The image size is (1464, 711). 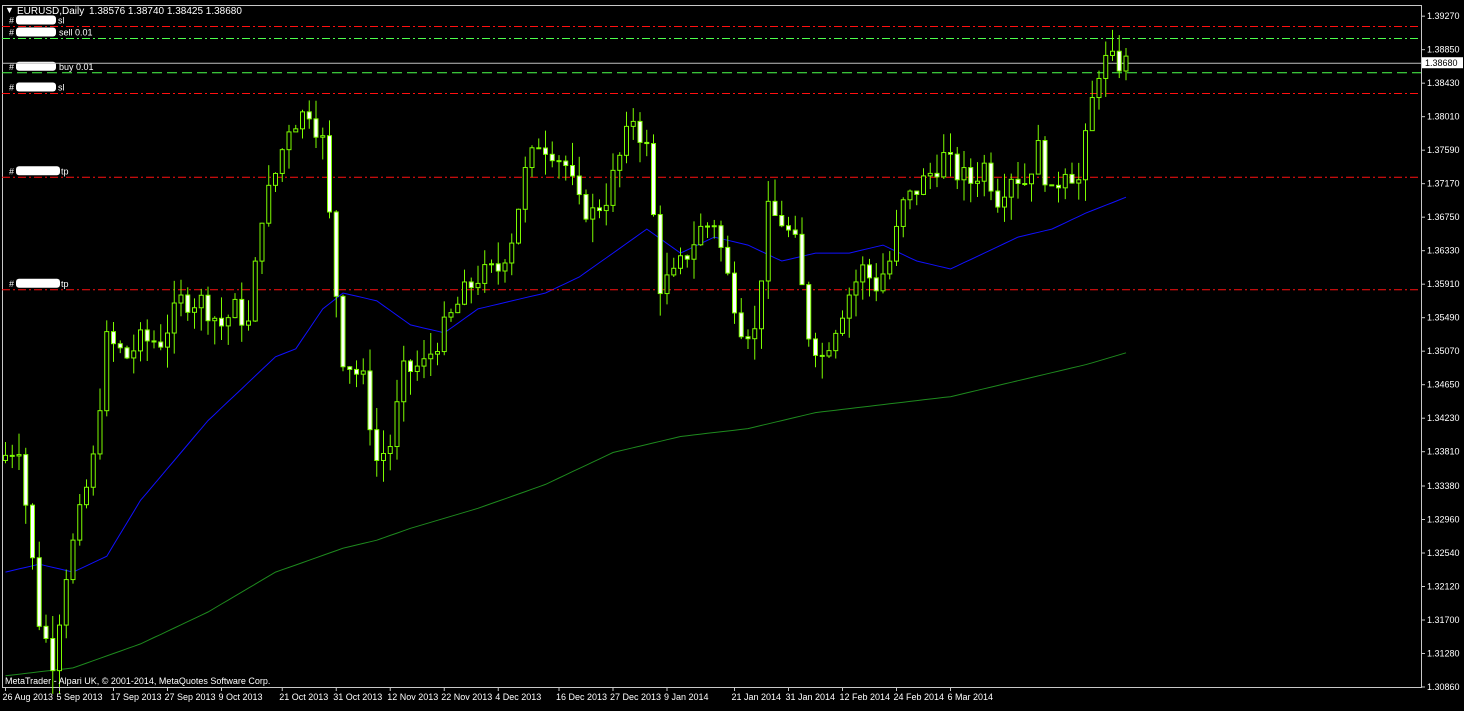 I want to click on x-tick-label: 26 Aug 2013, so click(x=28, y=697).